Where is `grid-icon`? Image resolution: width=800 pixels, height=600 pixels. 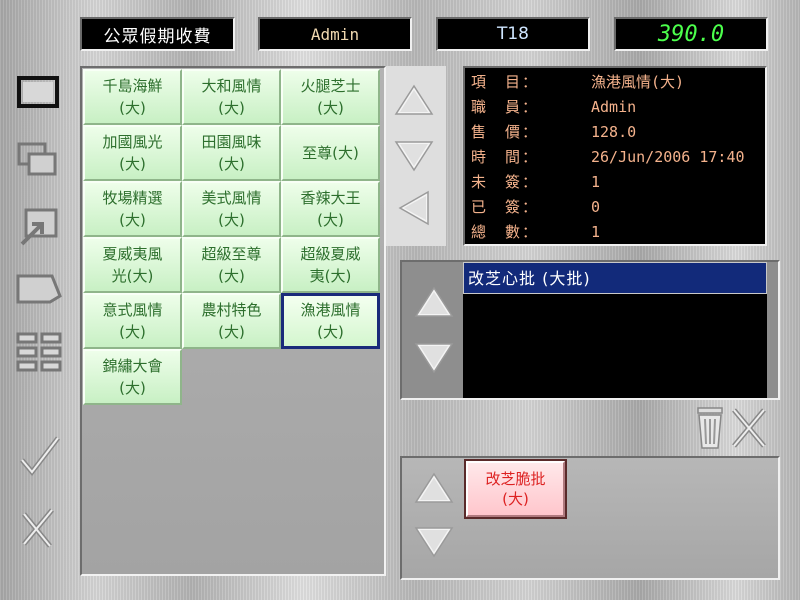 grid-icon is located at coordinates (40, 352).